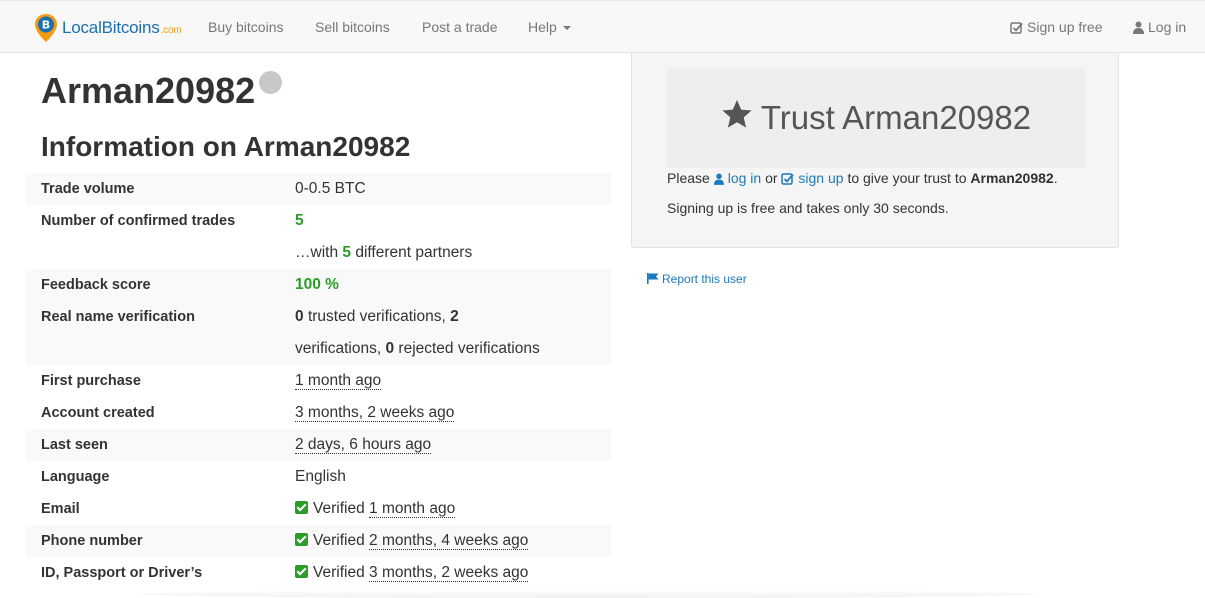  I want to click on star-icon, so click(737, 118).